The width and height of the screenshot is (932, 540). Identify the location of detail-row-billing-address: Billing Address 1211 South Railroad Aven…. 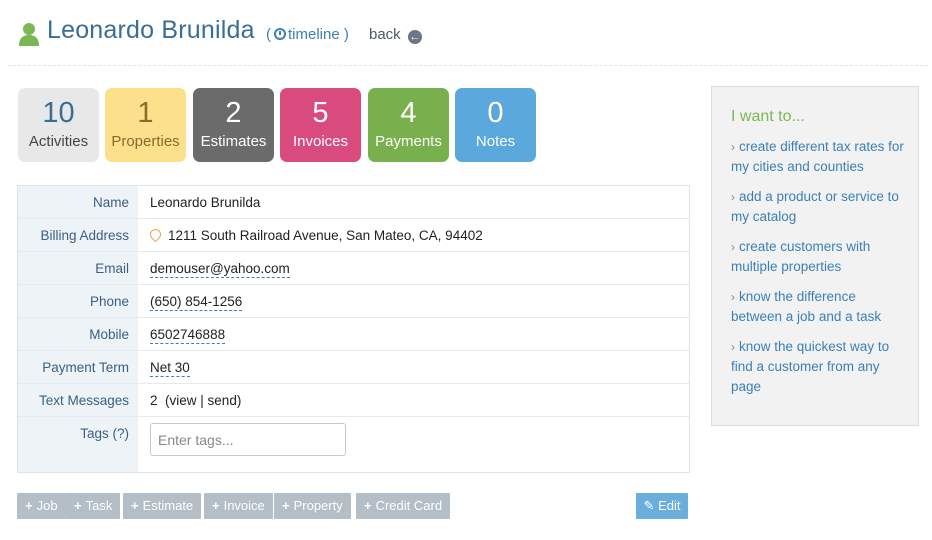
(353, 235).